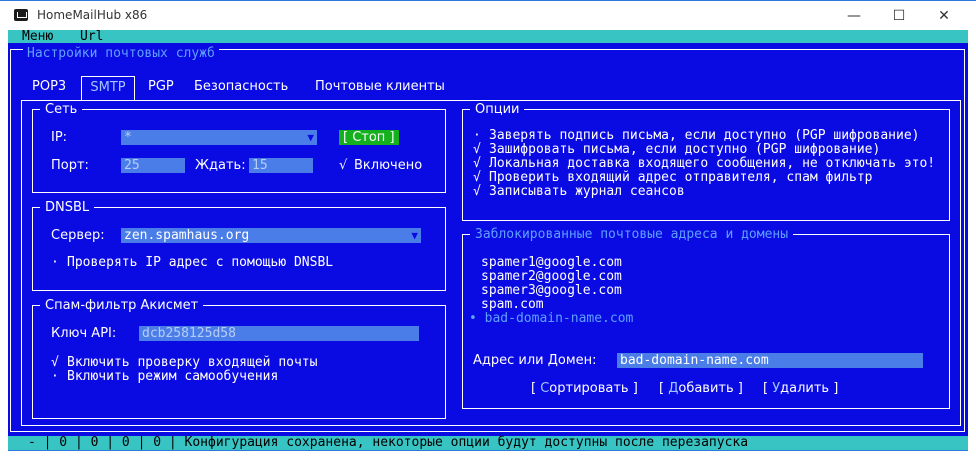 Image resolution: width=976 pixels, height=459 pixels. I want to click on delete-button: [ Удалить ], so click(800, 388).